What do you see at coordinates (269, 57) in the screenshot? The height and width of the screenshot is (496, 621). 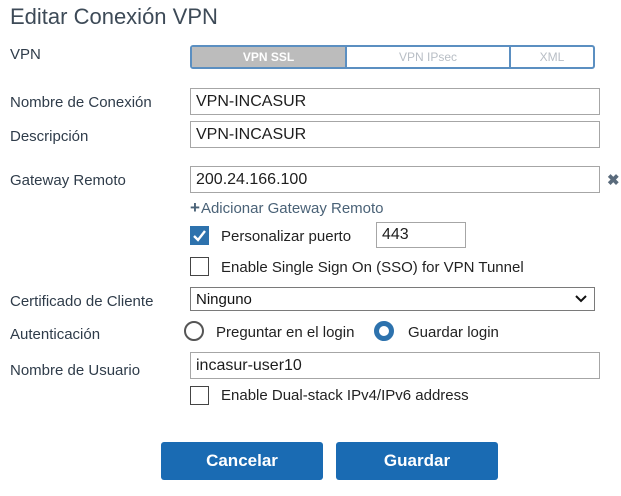 I see `vpn-option-ssl: VPN SSL` at bounding box center [269, 57].